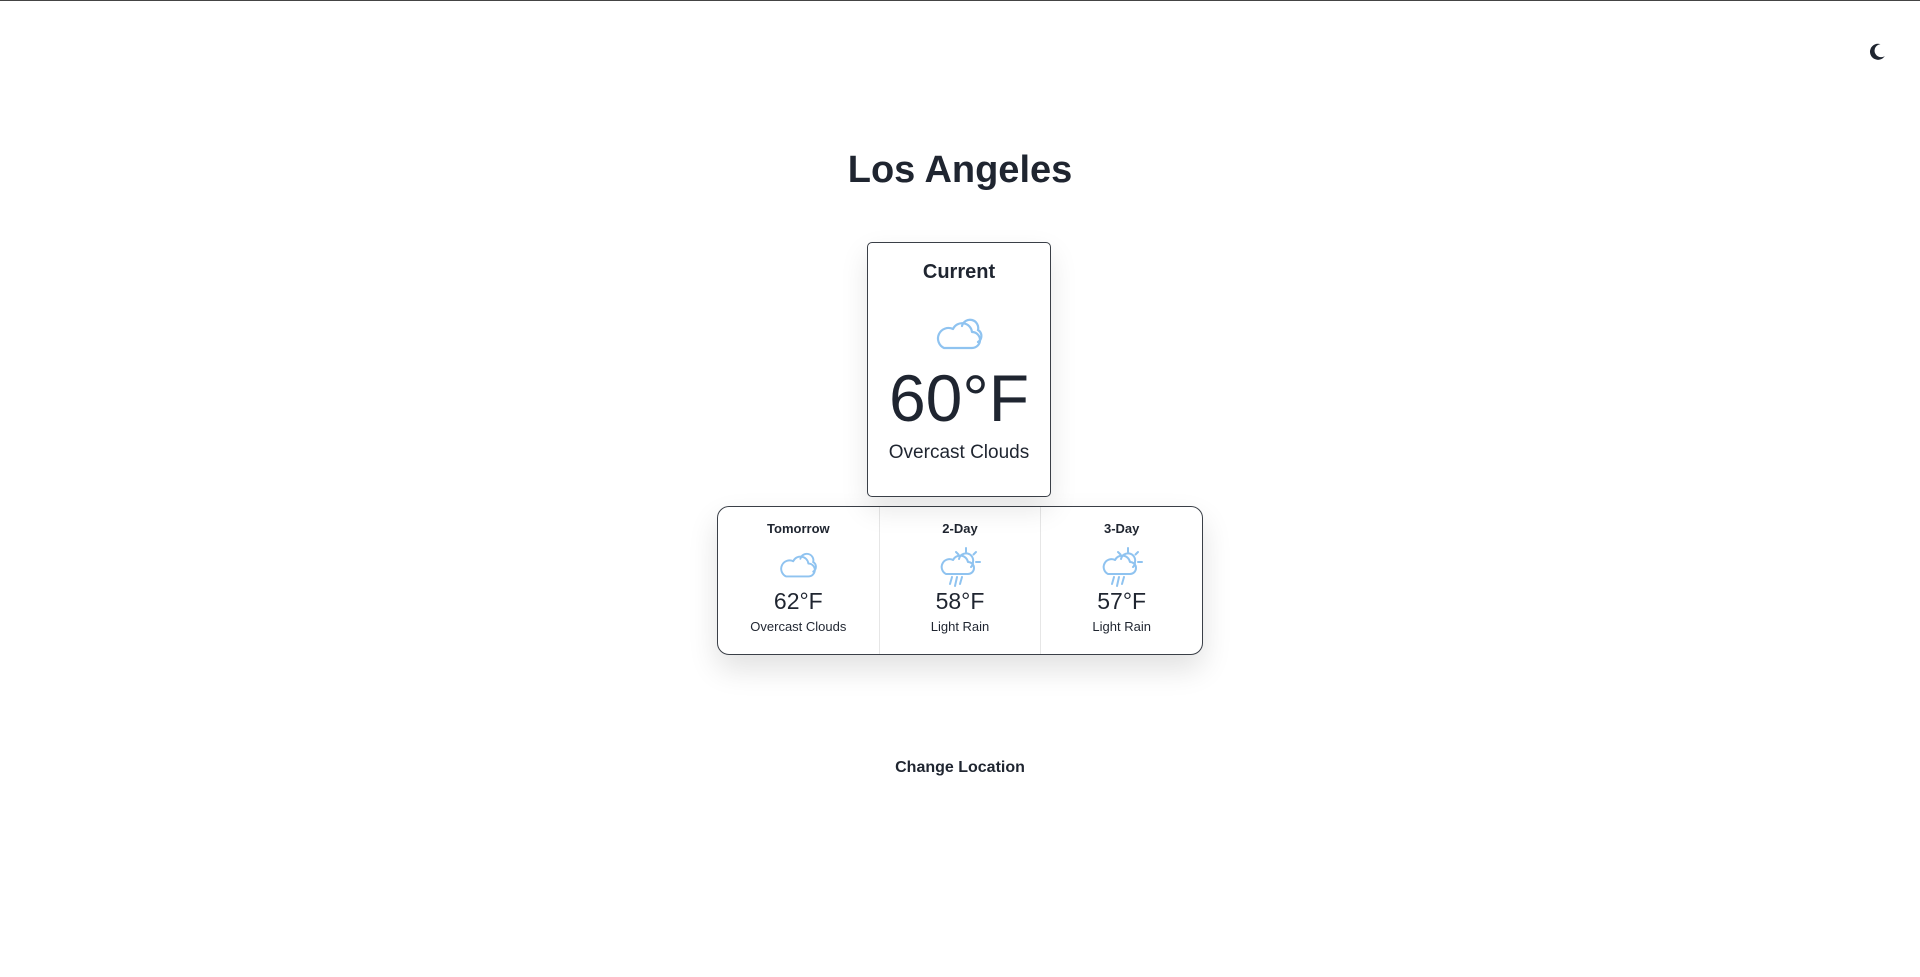  I want to click on forecast-description: Overcast Clouds, so click(798, 626).